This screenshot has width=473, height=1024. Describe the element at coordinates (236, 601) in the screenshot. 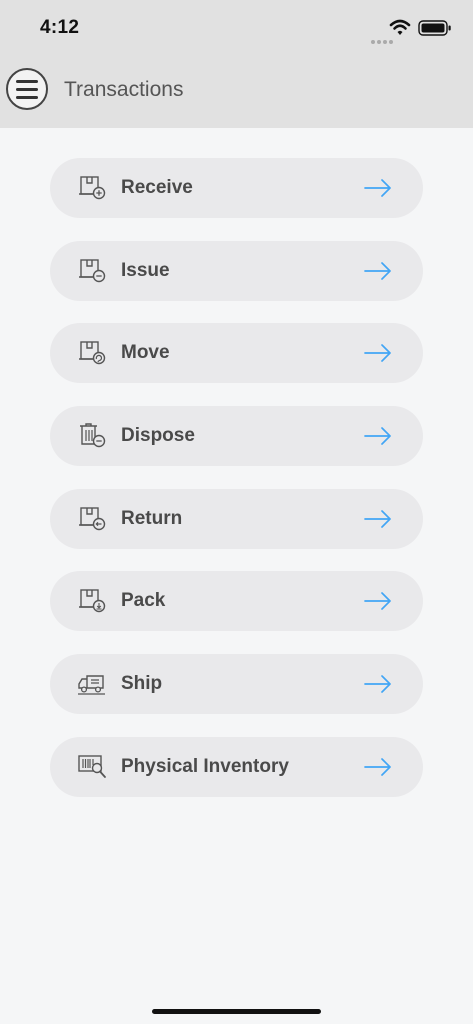

I see `pack-button: Pack` at that location.